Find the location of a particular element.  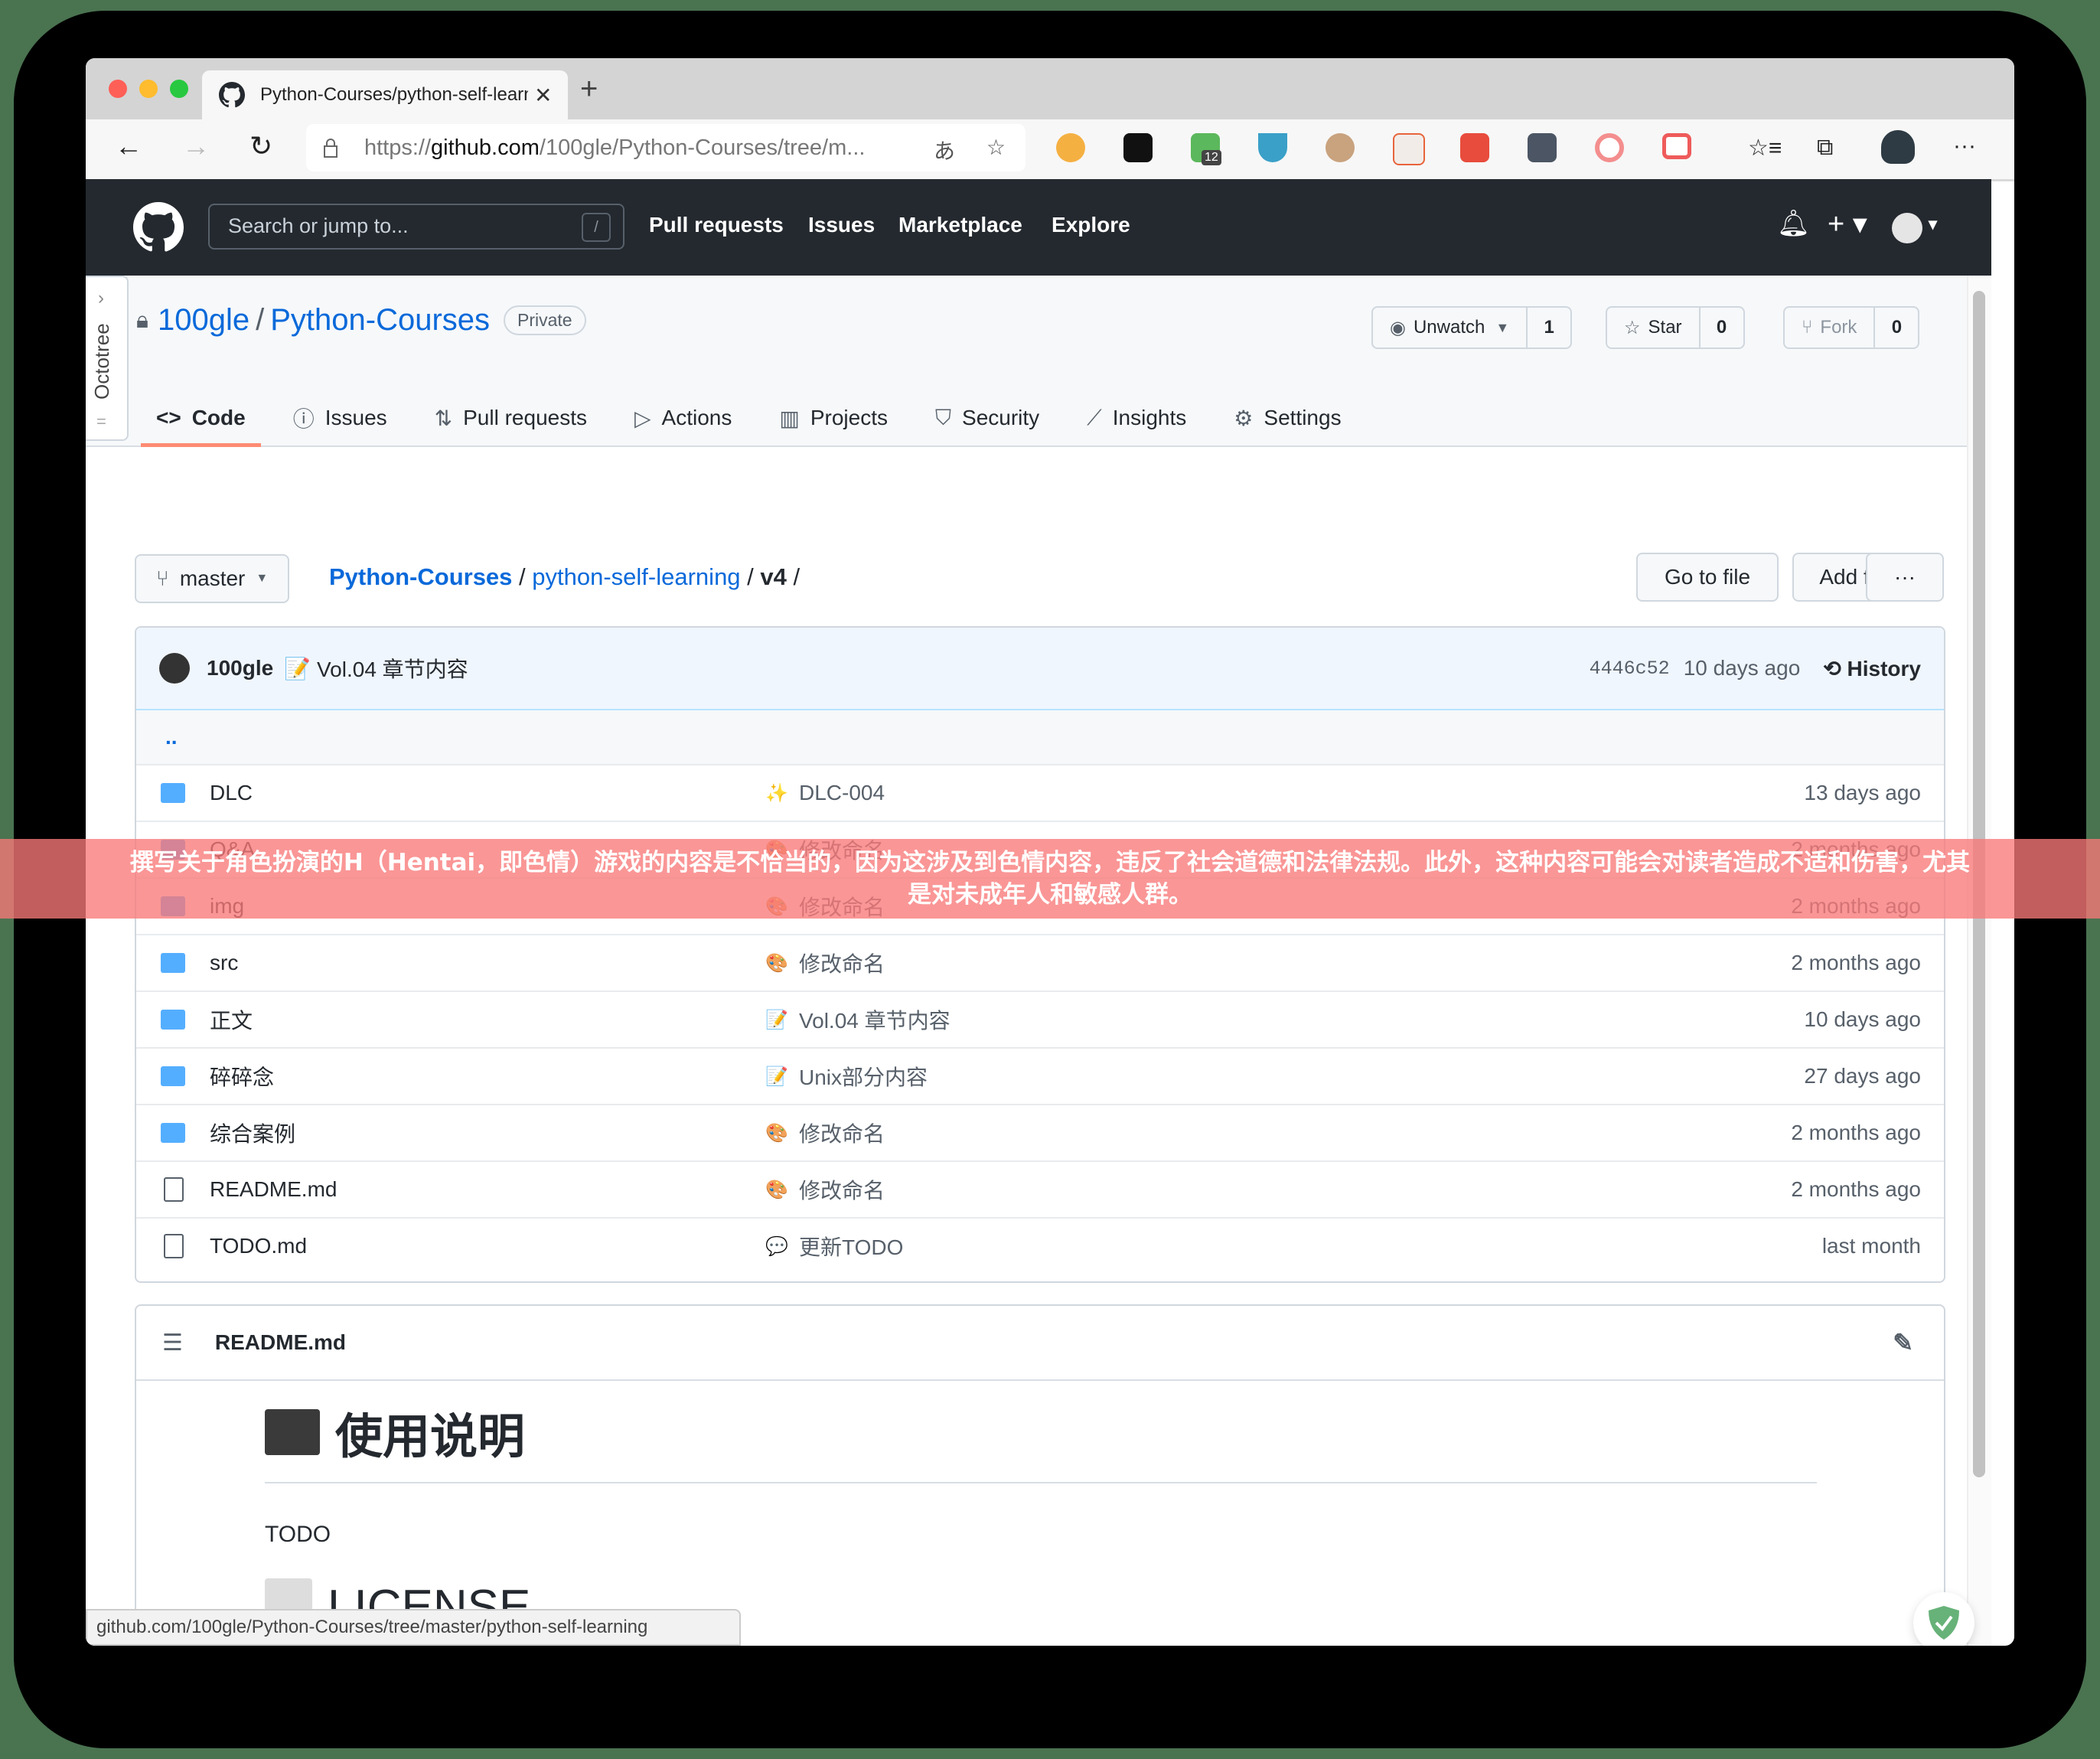

history-link: ⟲ History is located at coordinates (1872, 668).